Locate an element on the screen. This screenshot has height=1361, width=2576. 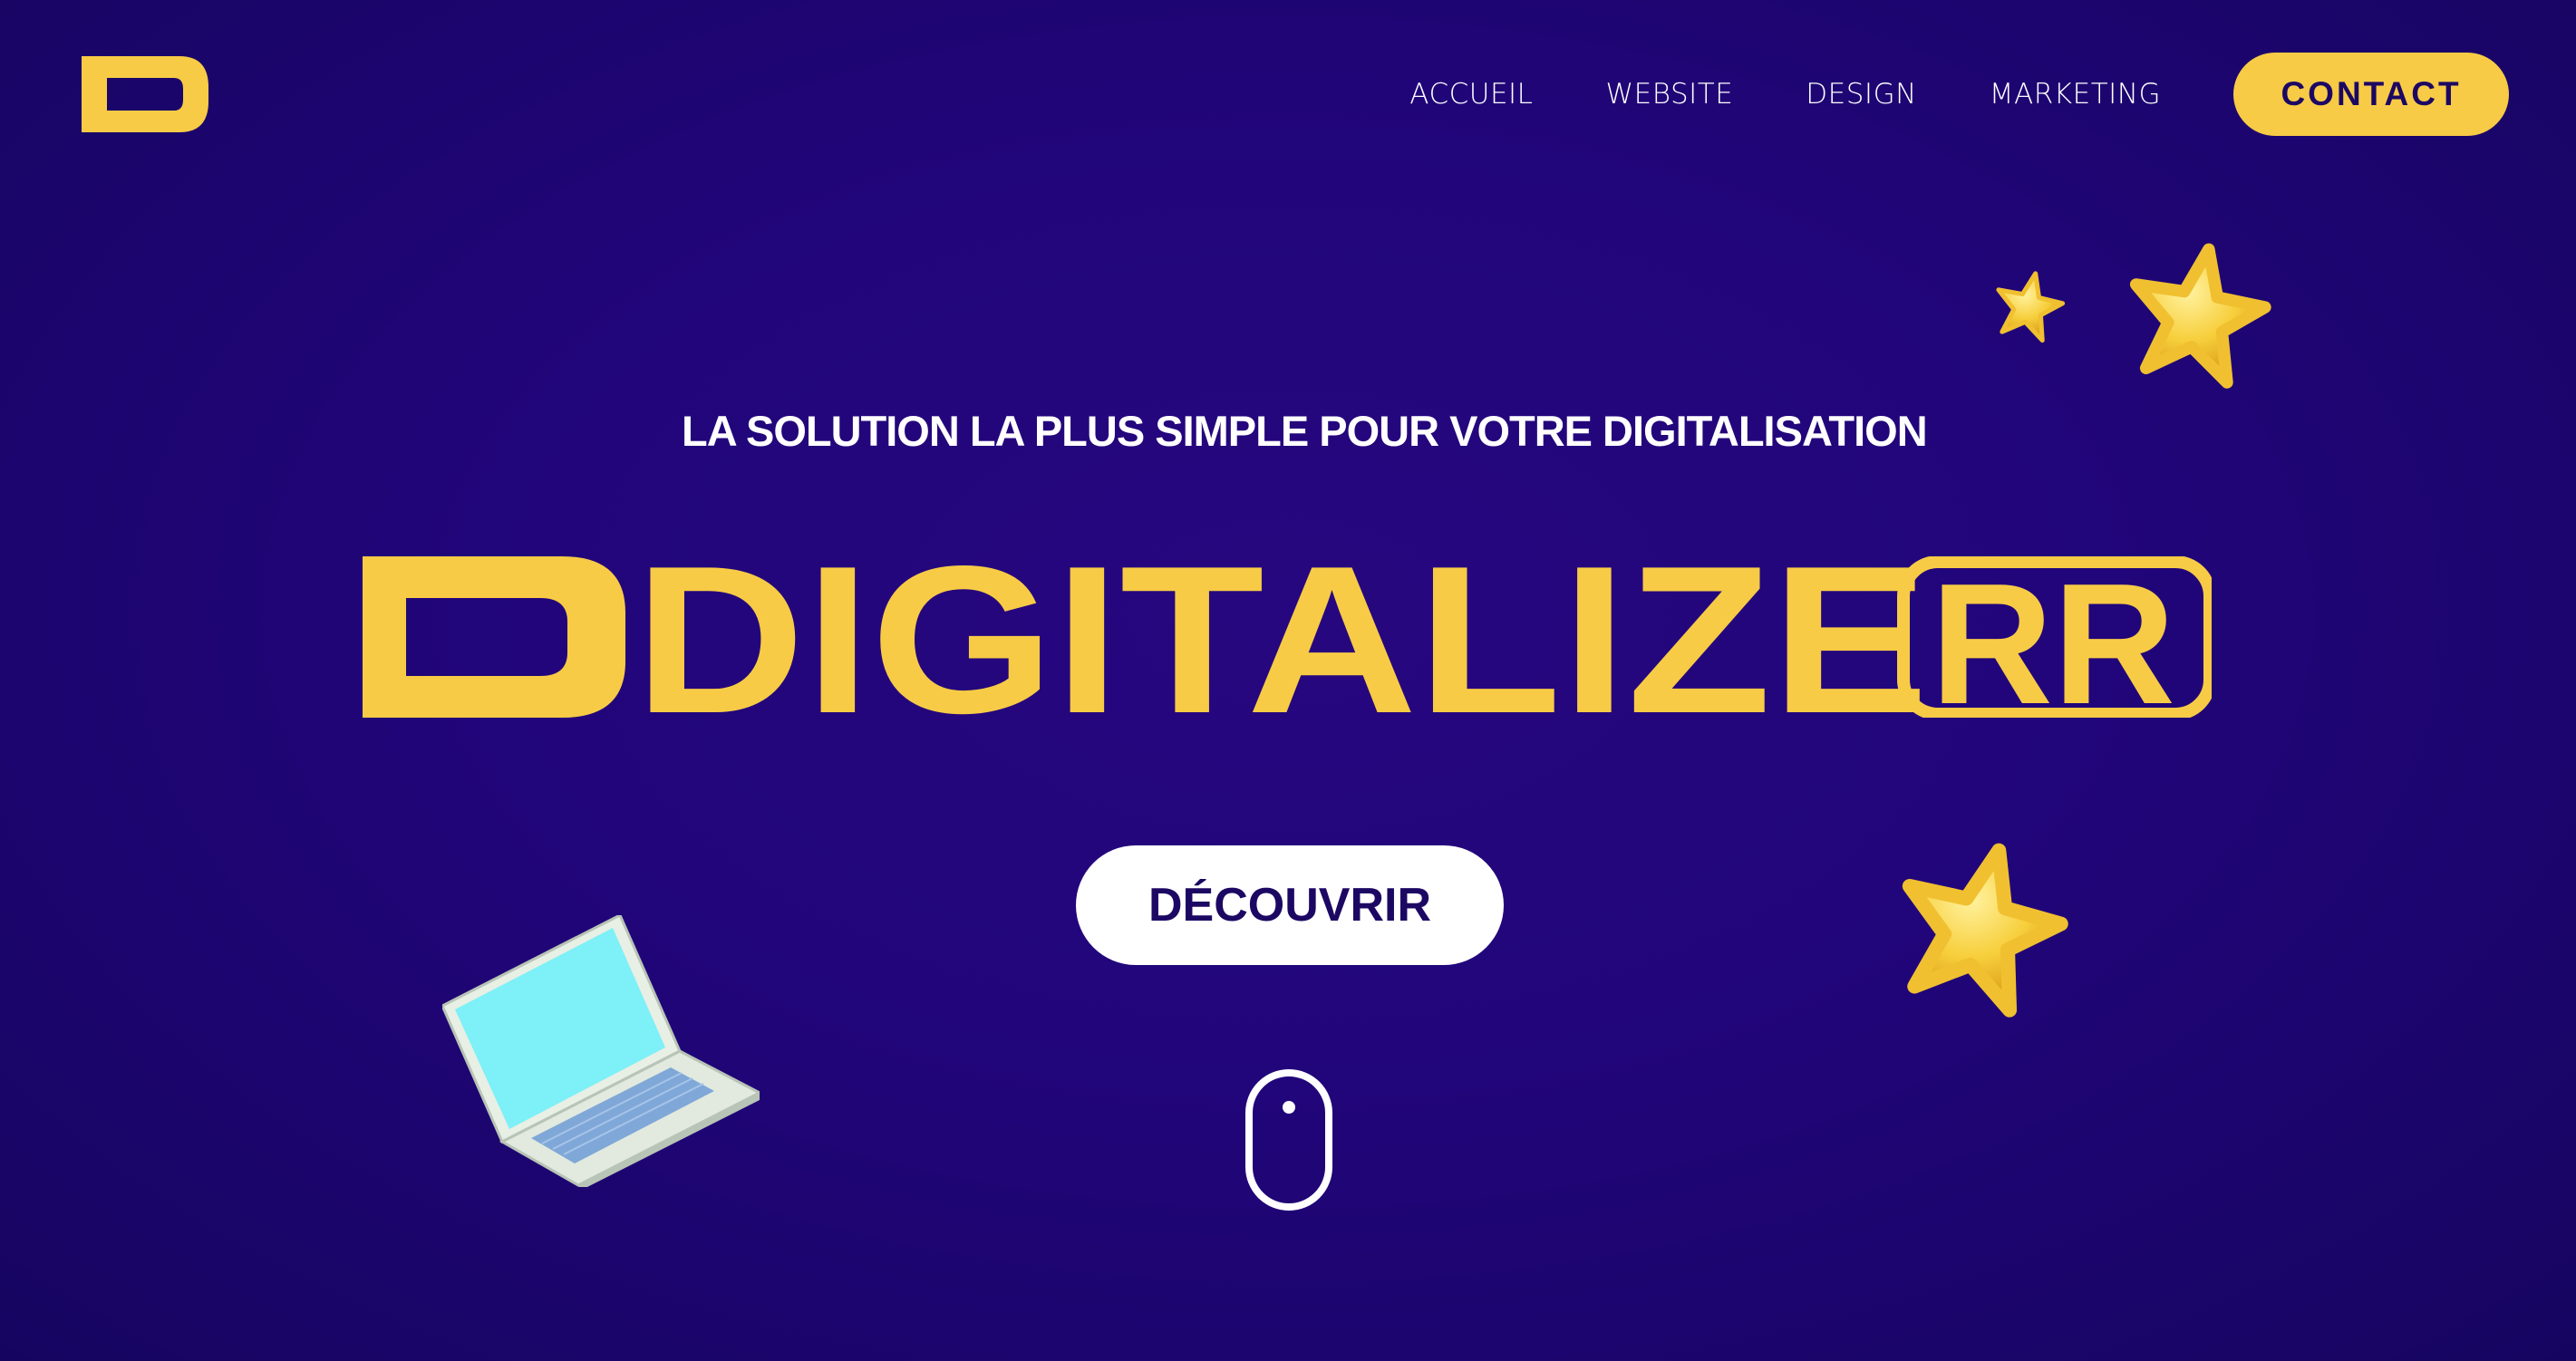
main-nav: ACCUEIL WEBSITE DESIGN MARKETING CONTACT is located at coordinates (1959, 95).